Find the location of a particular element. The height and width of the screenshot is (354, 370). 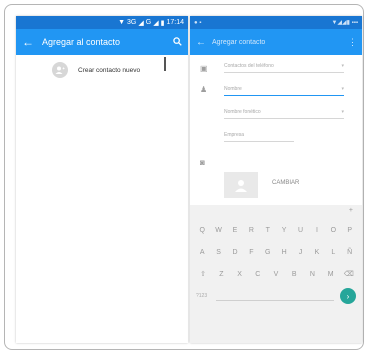

change-photo-button: CAMBIAR is located at coordinates (285, 183).